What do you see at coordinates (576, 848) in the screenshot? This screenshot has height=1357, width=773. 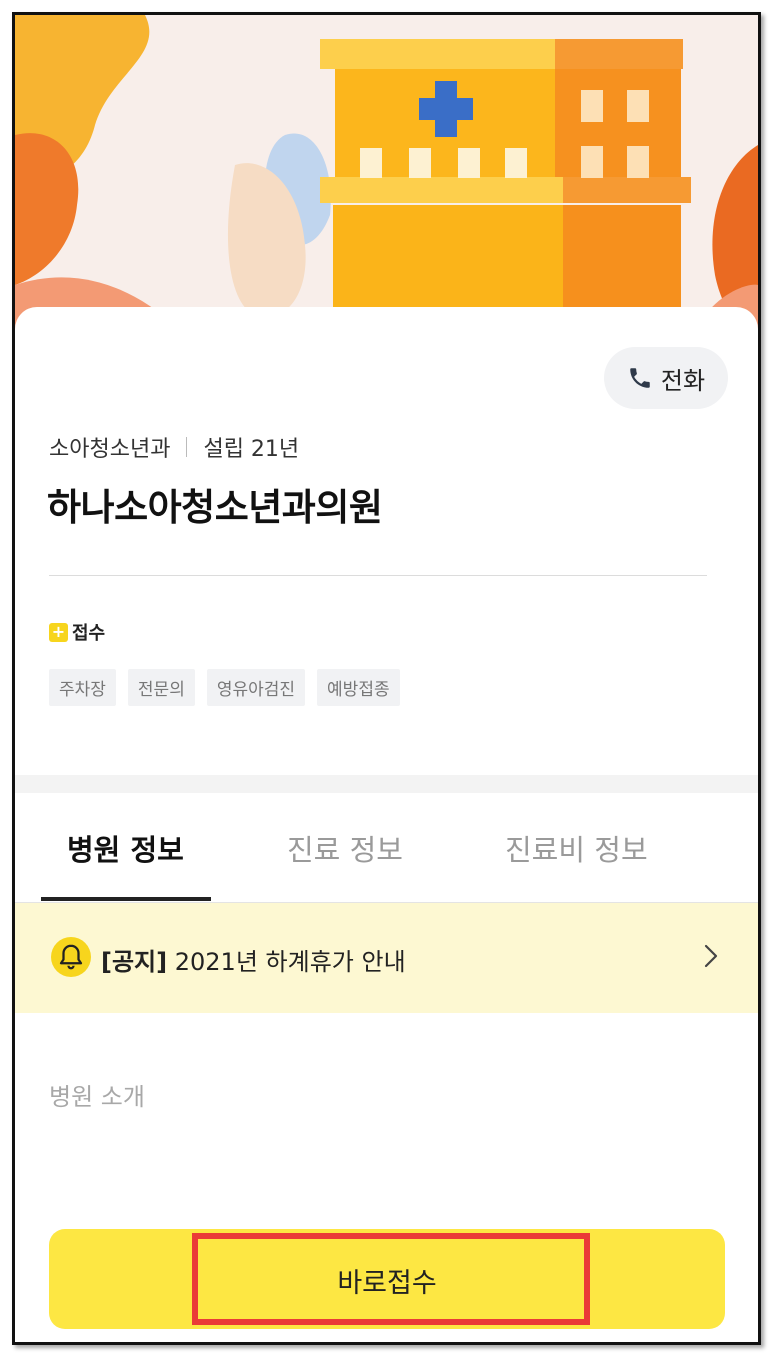 I see `tab-cost-info: 진료비 정보` at bounding box center [576, 848].